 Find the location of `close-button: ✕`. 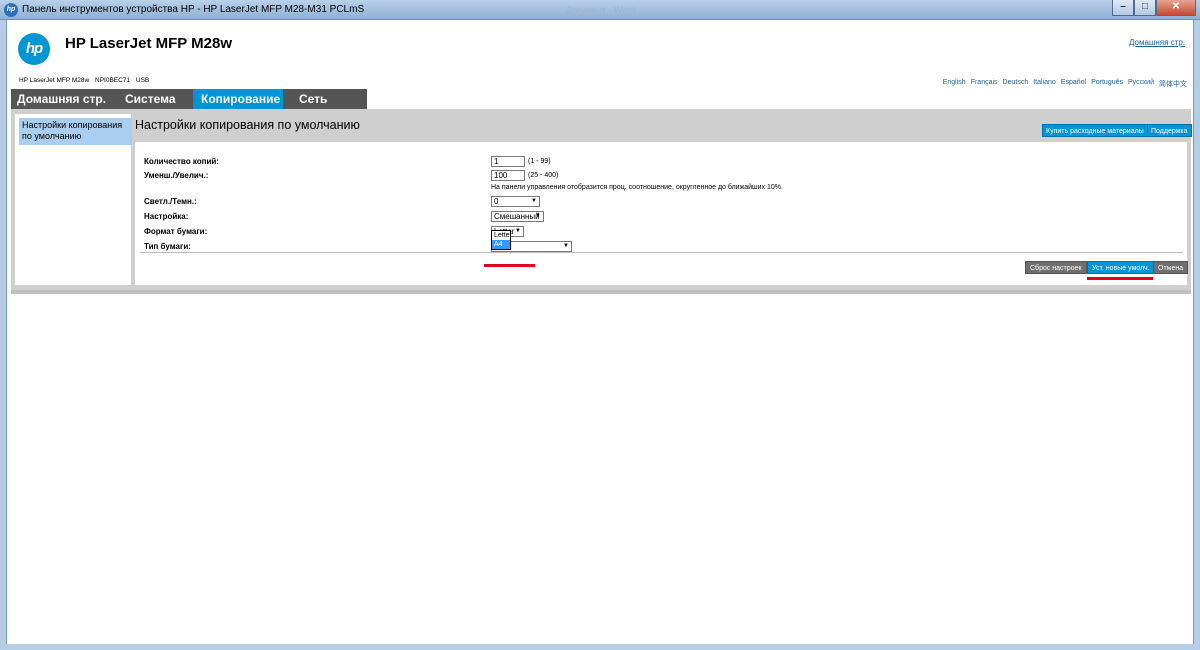

close-button: ✕ is located at coordinates (1176, 8).